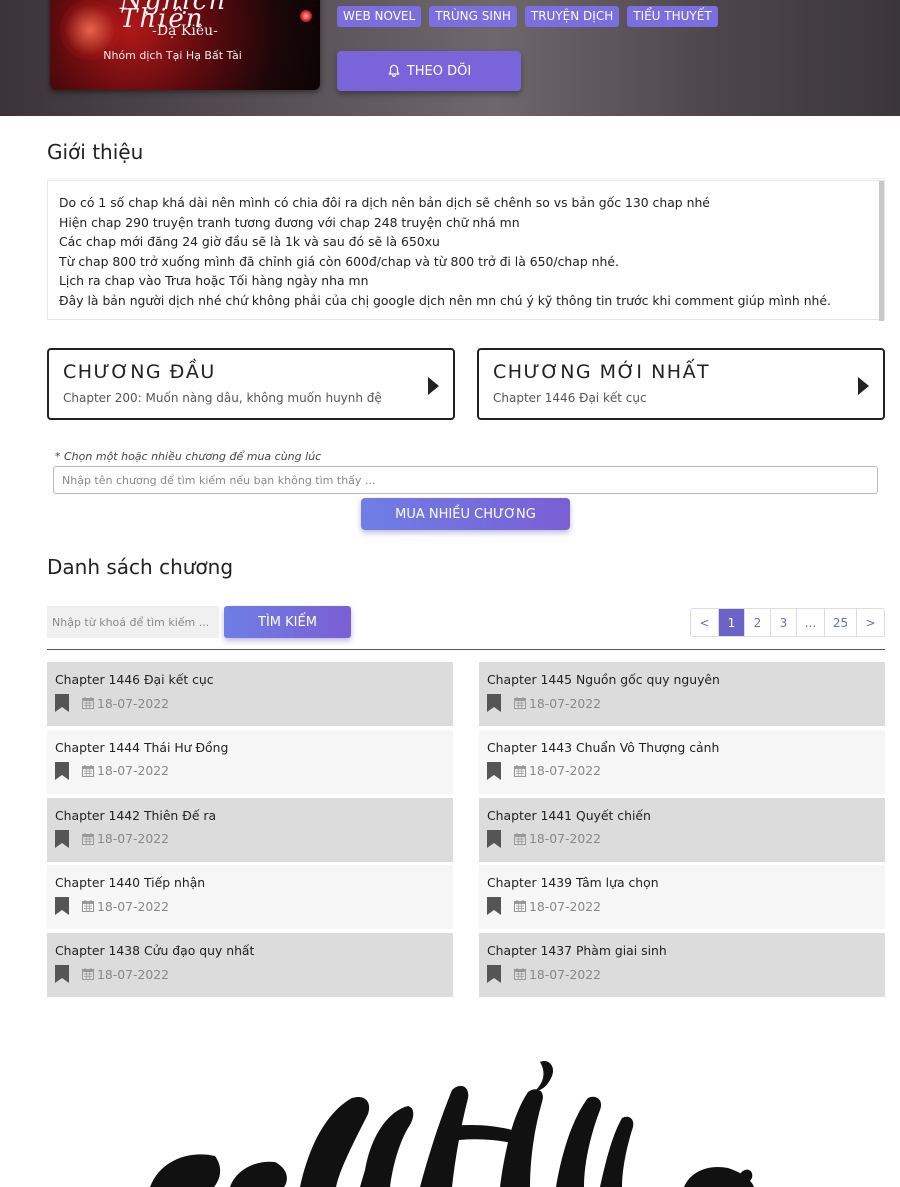 The width and height of the screenshot is (900, 1187). What do you see at coordinates (732, 622) in the screenshot?
I see `pagination-page: 1` at bounding box center [732, 622].